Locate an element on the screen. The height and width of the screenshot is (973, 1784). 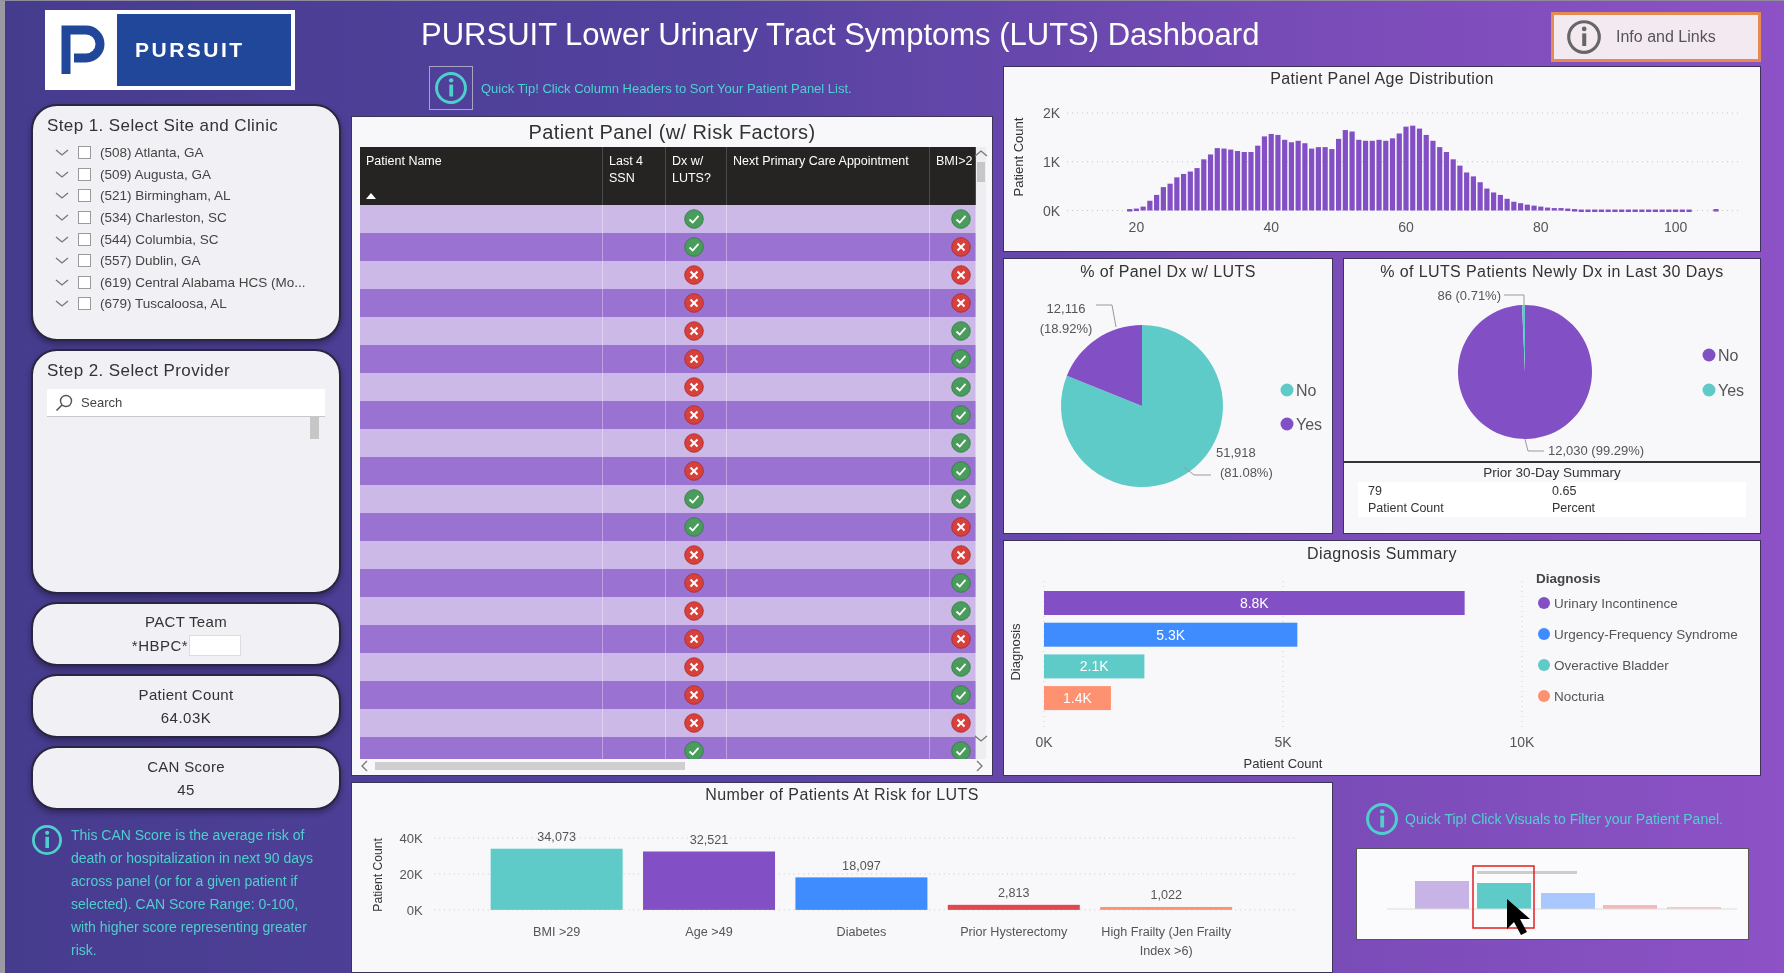
site-label: (534) Charleston, SC is located at coordinates (163, 218).